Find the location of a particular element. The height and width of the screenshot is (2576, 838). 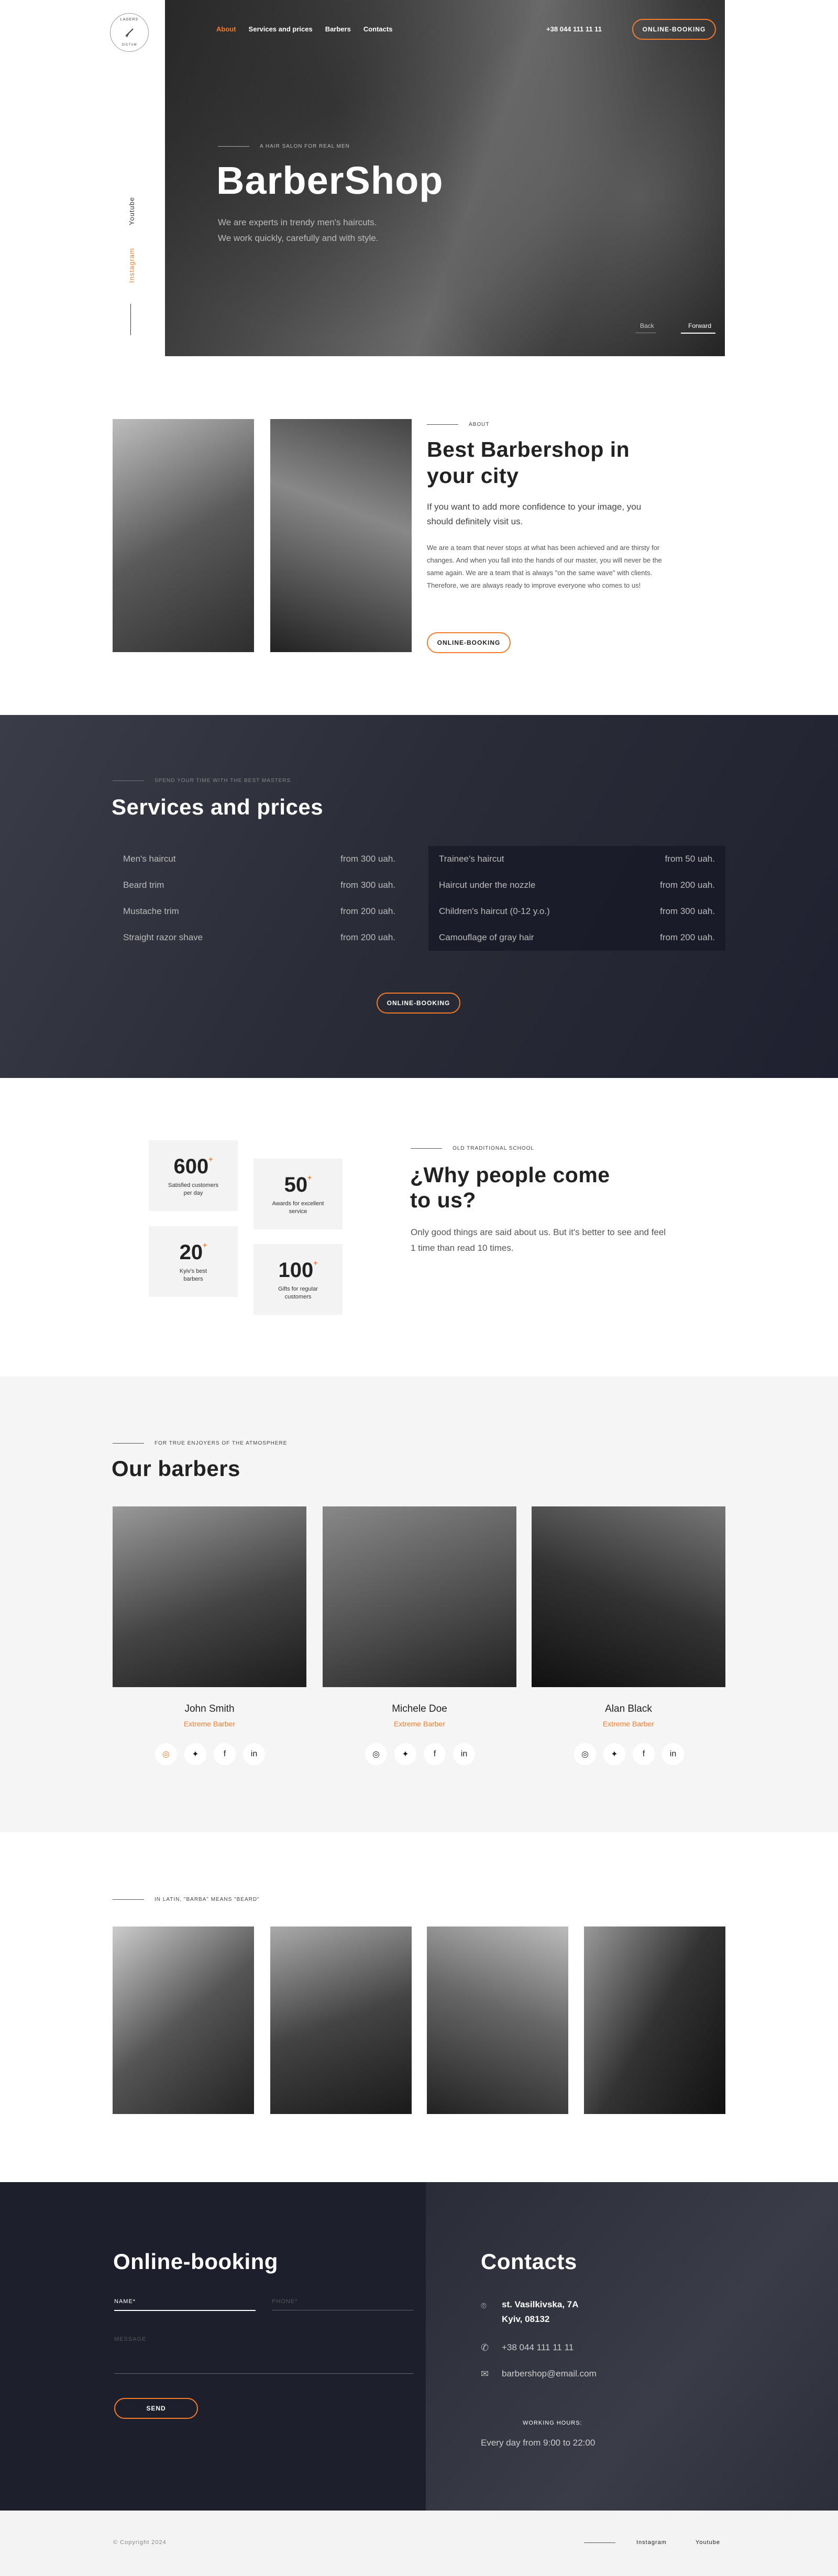

phone-label: PHONE* is located at coordinates (285, 2301).